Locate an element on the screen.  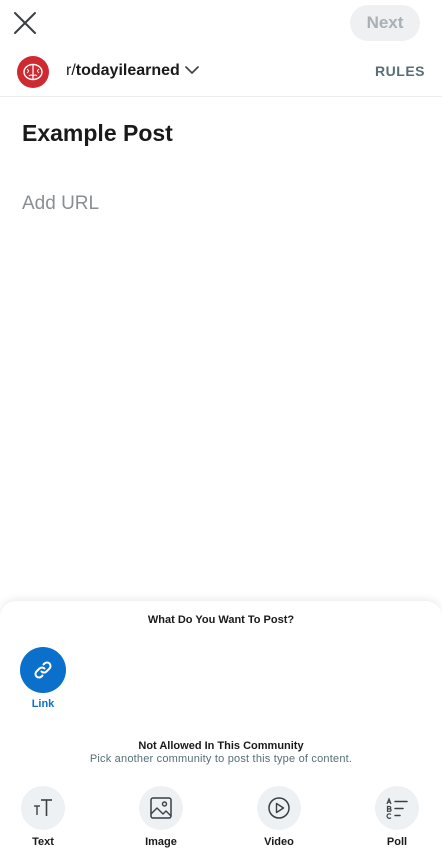
post-type-poll: Poll is located at coordinates (398, 817).